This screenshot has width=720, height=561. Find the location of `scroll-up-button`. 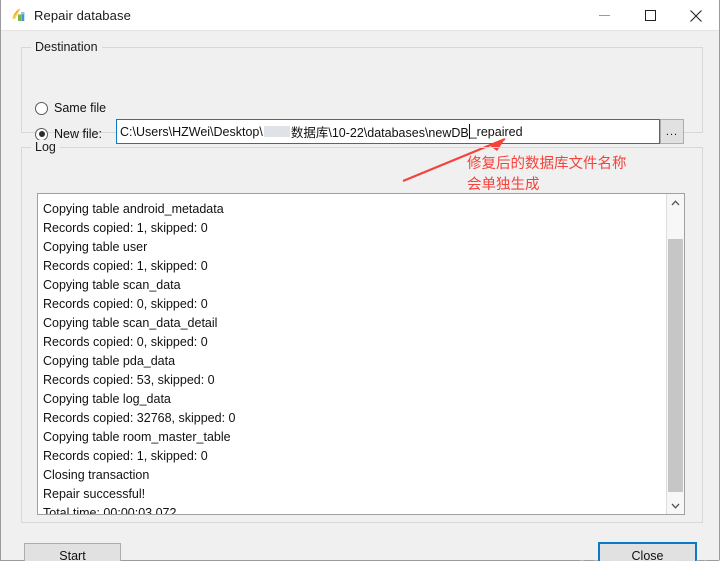

scroll-up-button is located at coordinates (675, 202).